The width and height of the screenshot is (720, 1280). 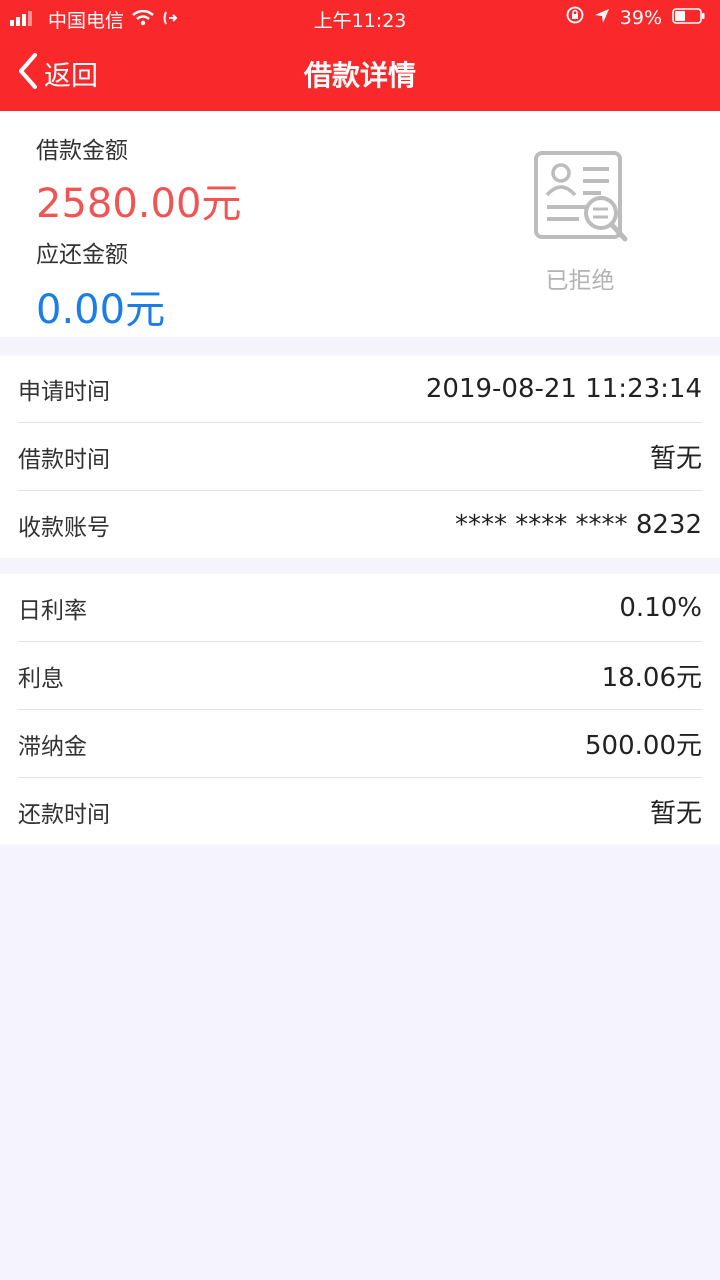 What do you see at coordinates (660, 607) in the screenshot?
I see `row-value: 0.10%` at bounding box center [660, 607].